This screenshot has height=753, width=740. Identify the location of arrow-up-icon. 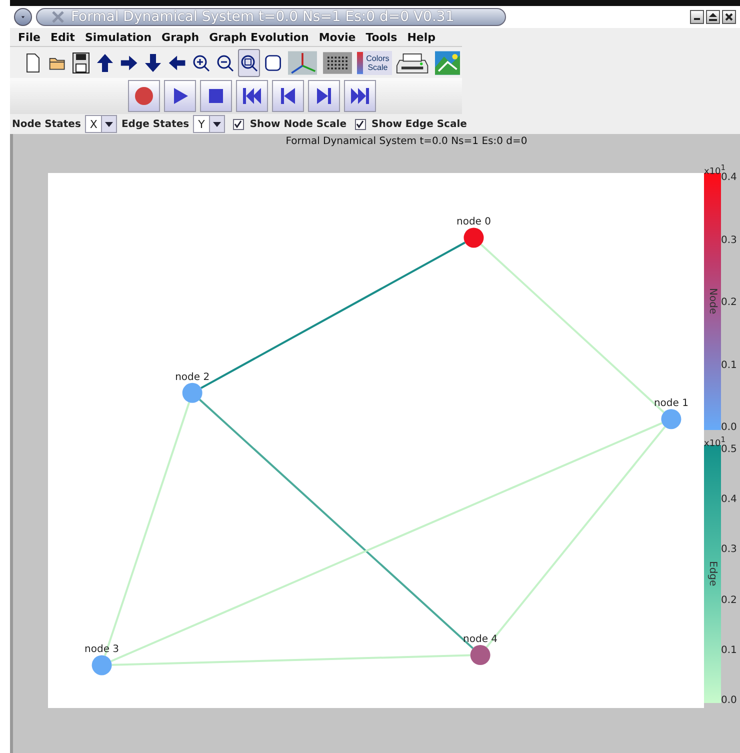
(105, 62).